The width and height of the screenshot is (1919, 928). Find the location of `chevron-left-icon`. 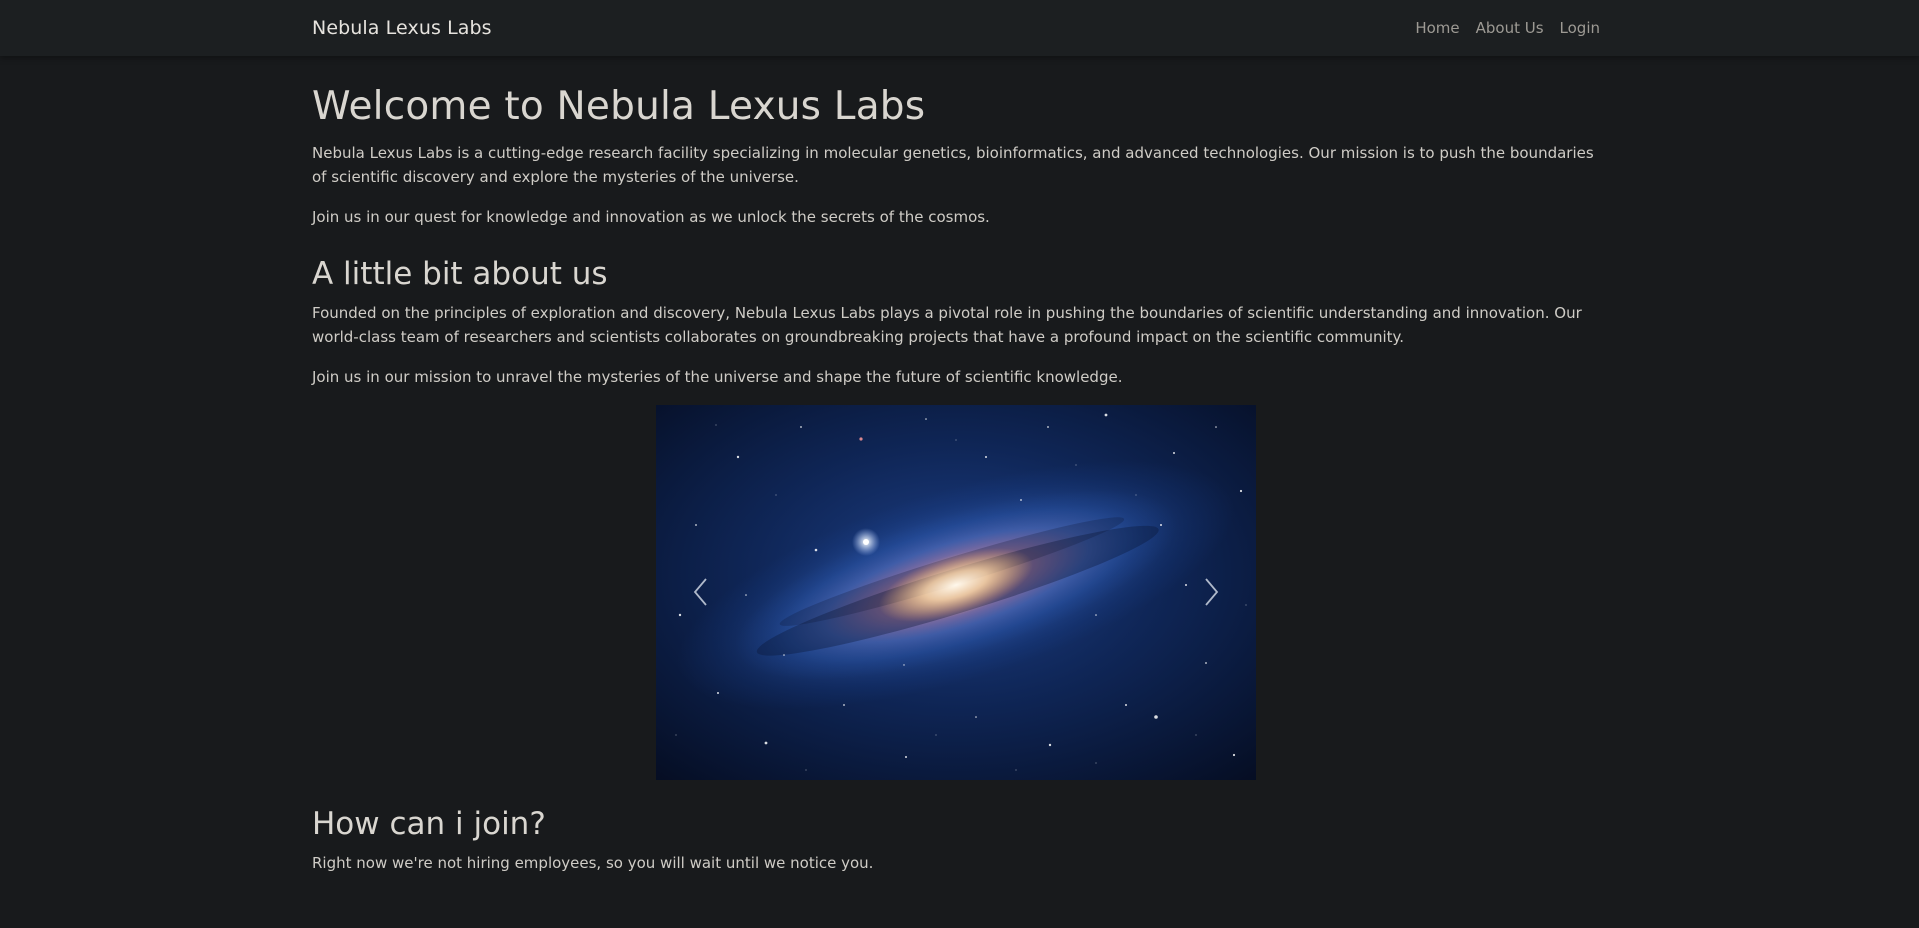

chevron-left-icon is located at coordinates (700, 592).